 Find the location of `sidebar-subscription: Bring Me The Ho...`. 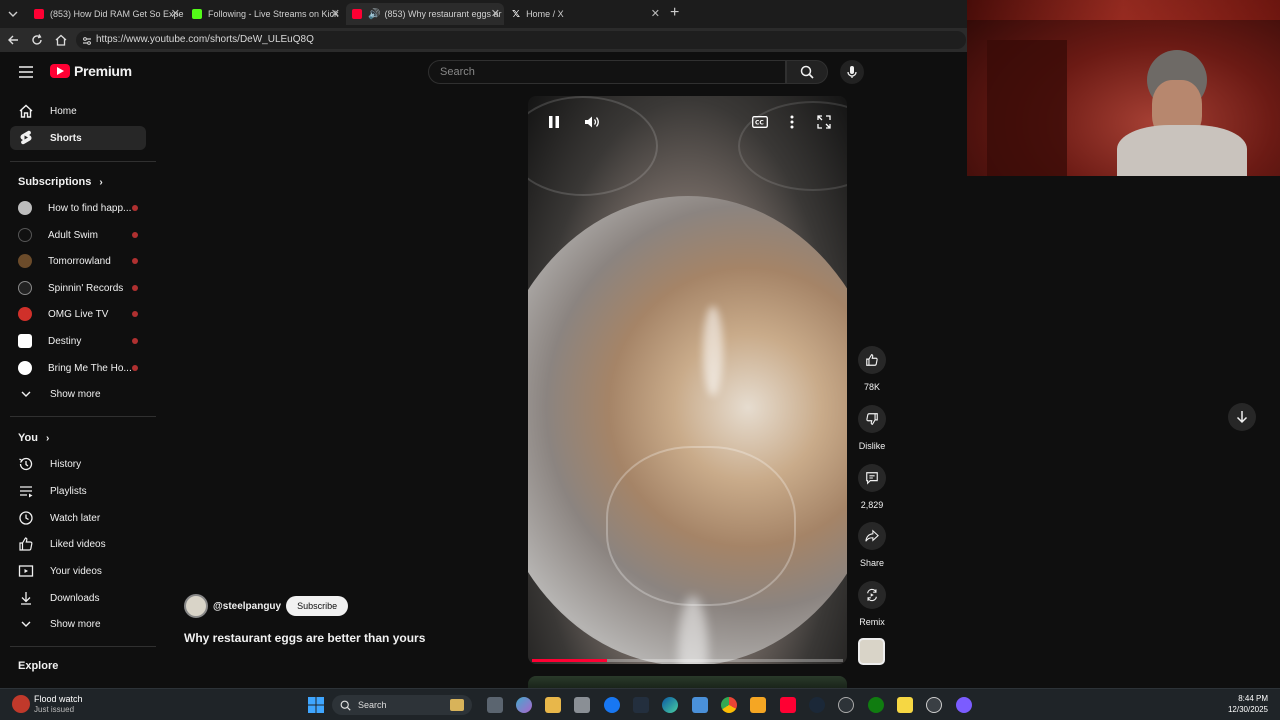

sidebar-subscription: Bring Me The Ho... is located at coordinates (78, 368).